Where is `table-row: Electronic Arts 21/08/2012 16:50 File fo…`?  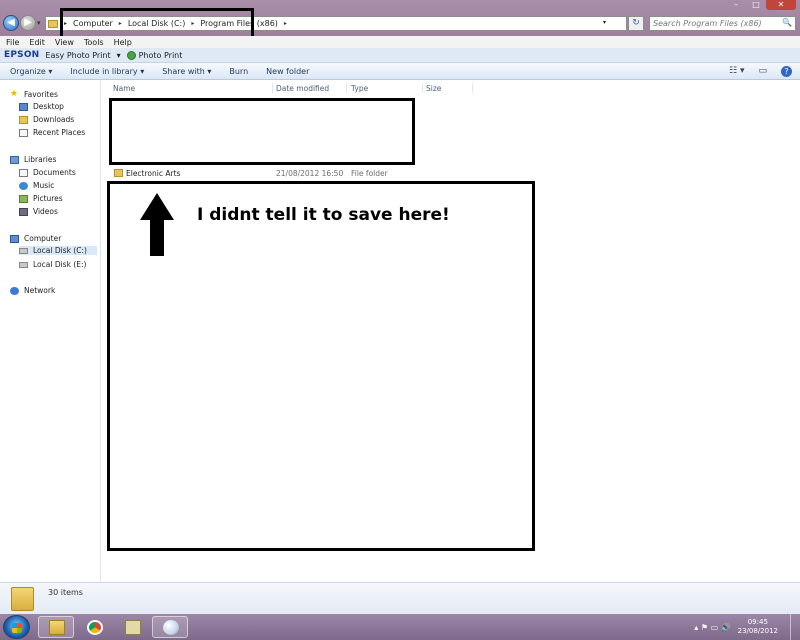
table-row: Electronic Arts 21/08/2012 16:50 File fo… is located at coordinates (292, 174).